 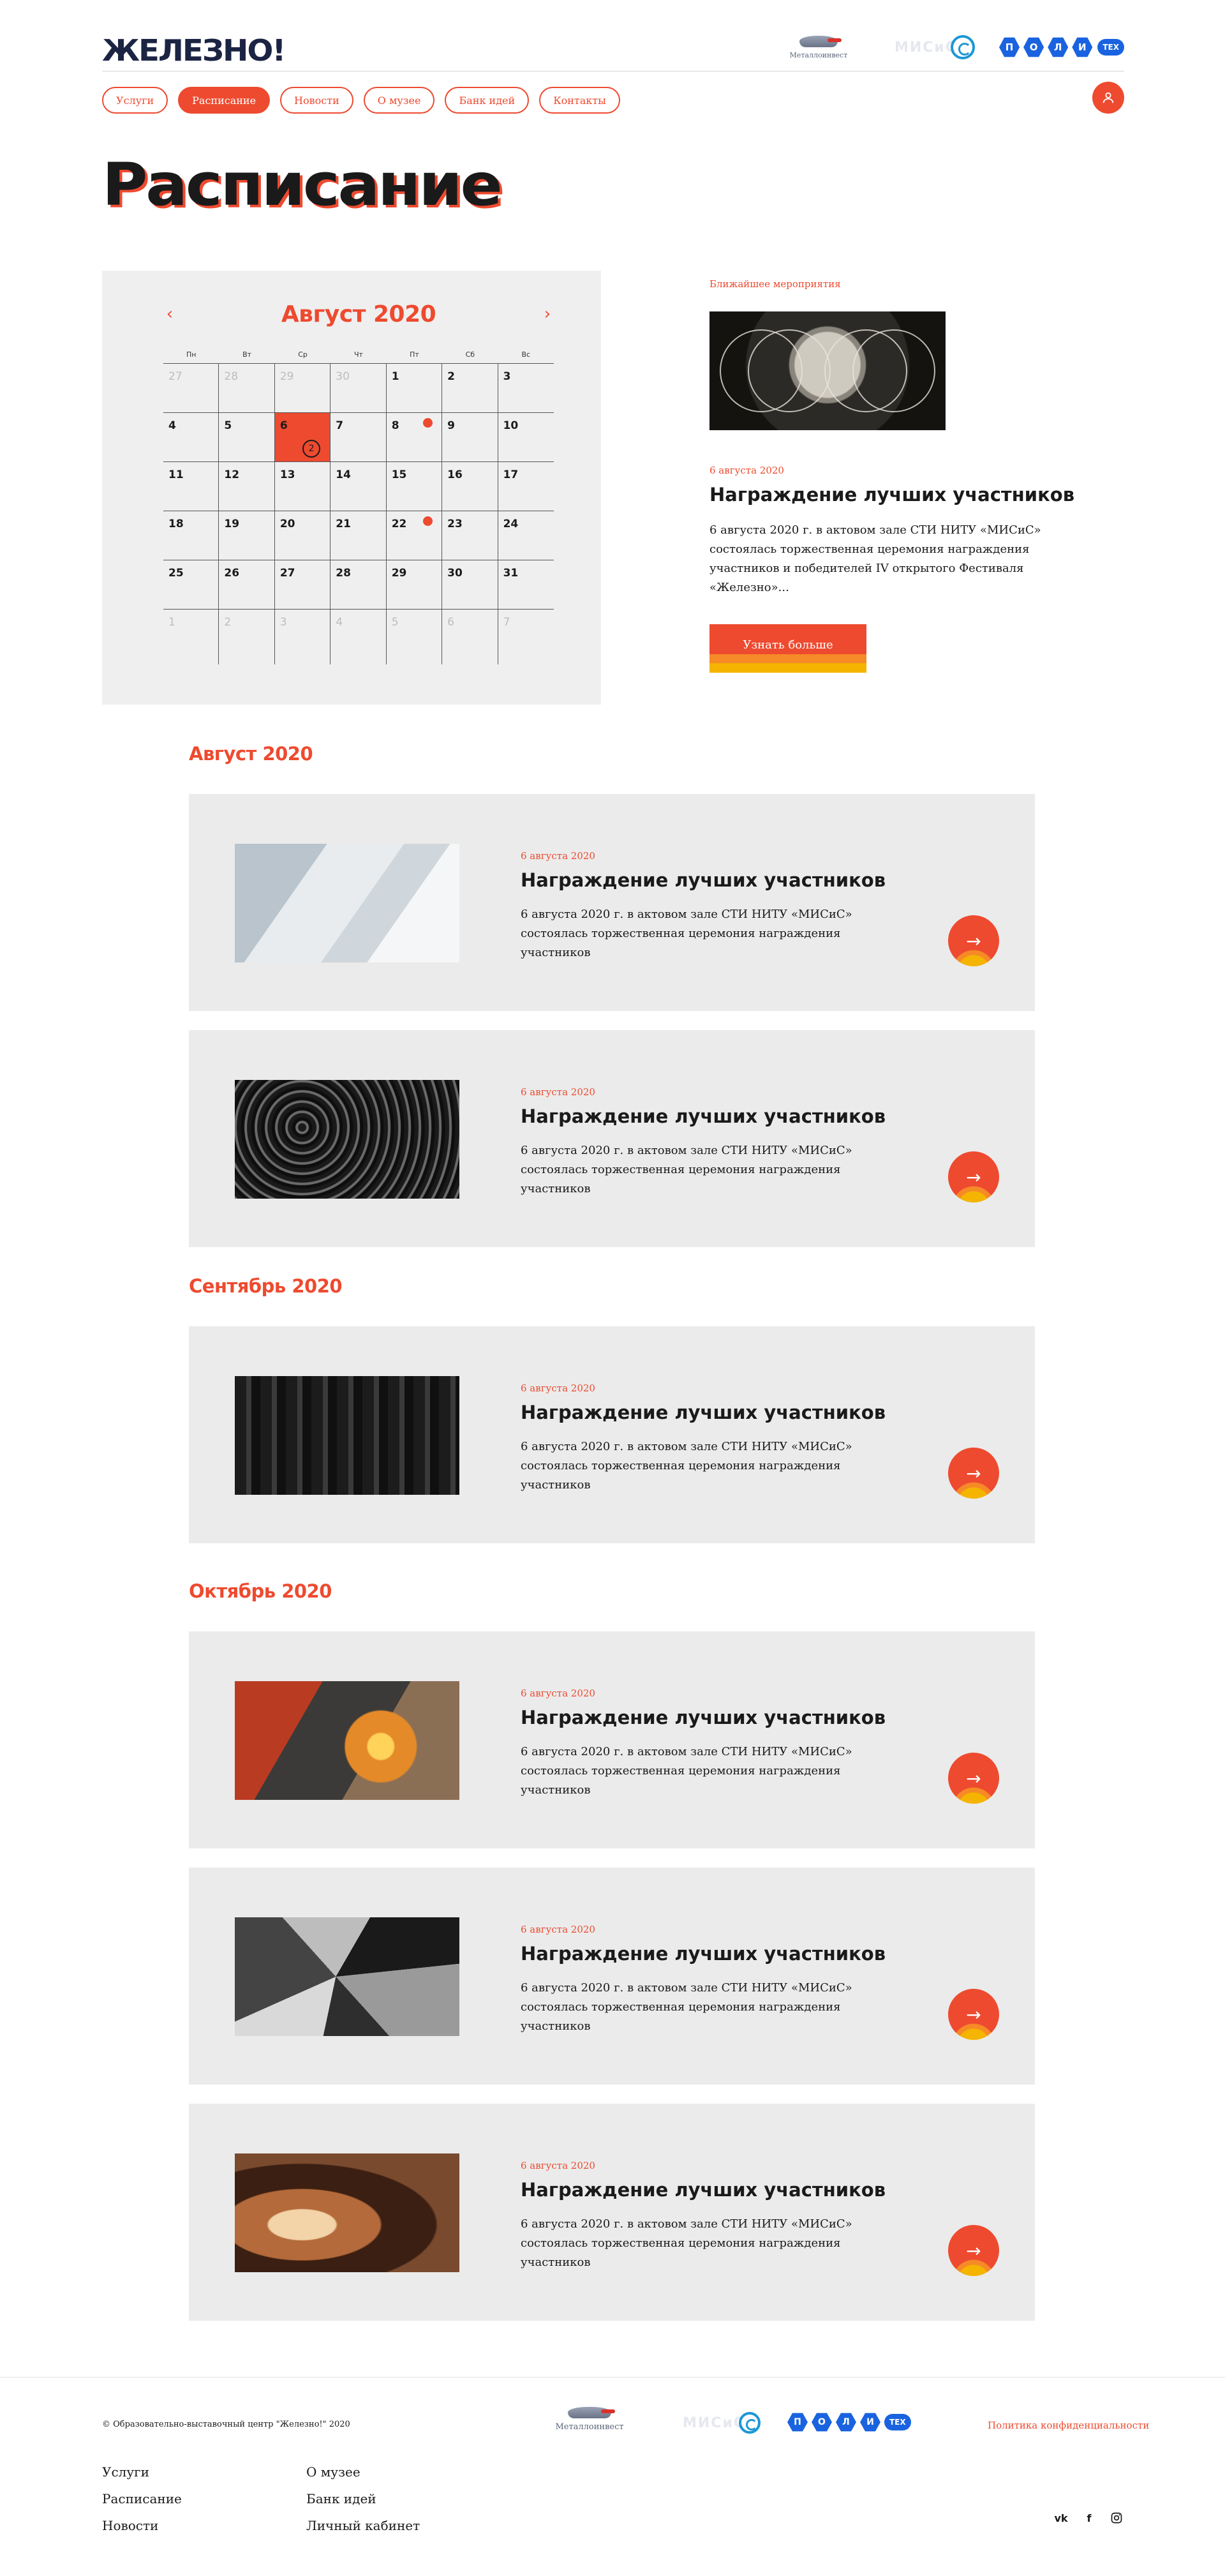 What do you see at coordinates (827, 370) in the screenshot?
I see `nearest-event-image` at bounding box center [827, 370].